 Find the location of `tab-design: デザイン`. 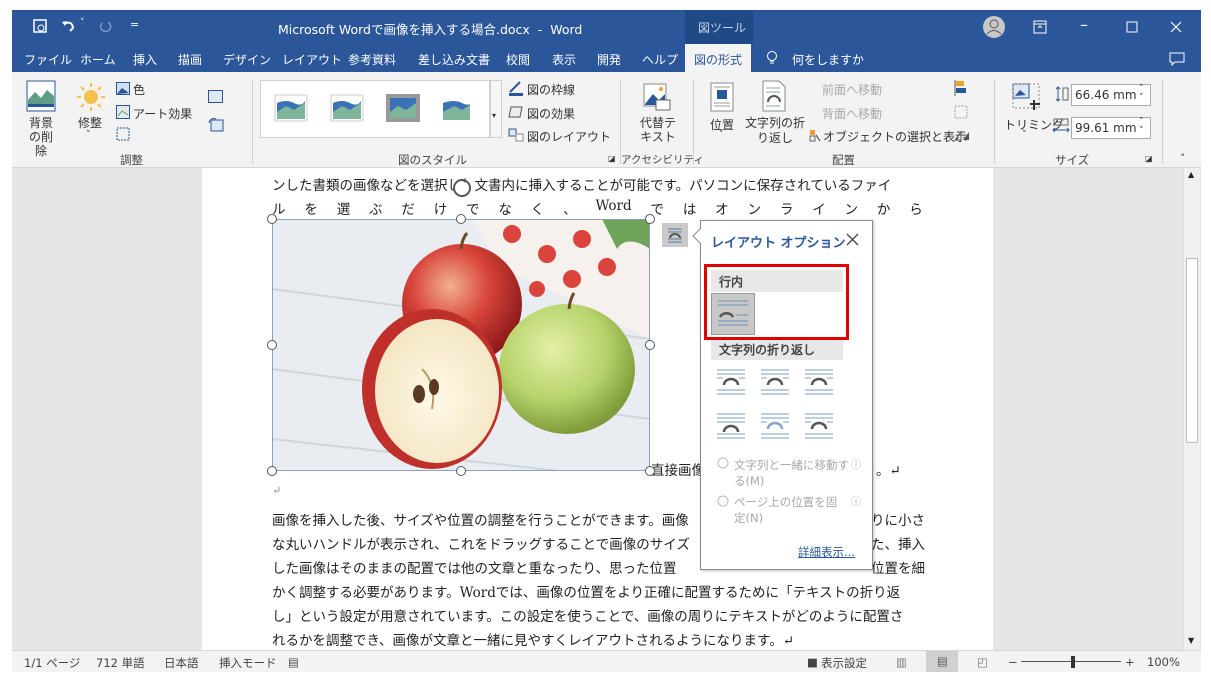

tab-design: デザイン is located at coordinates (247, 59).